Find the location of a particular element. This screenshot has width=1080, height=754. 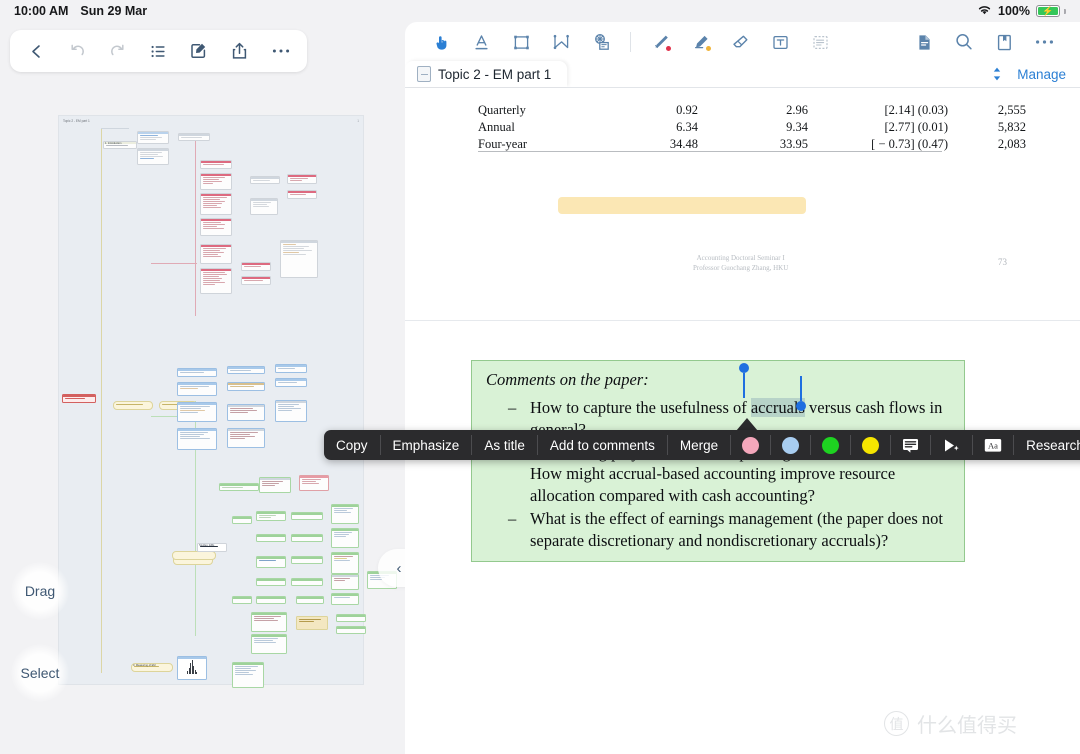

select-mode-button: Select is located at coordinates (40, 673).